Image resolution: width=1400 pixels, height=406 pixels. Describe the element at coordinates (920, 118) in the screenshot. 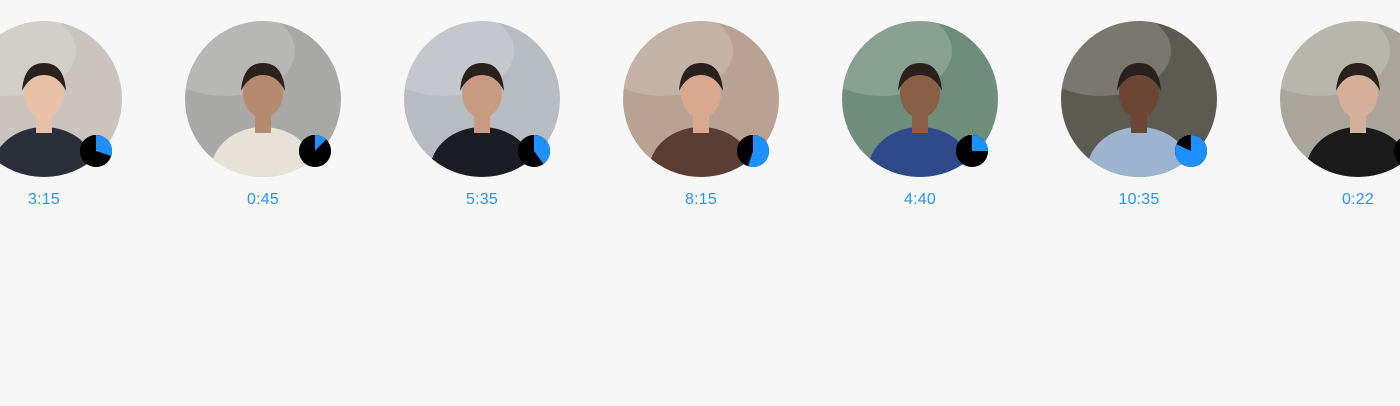

I see `contact-item: 4:40` at that location.